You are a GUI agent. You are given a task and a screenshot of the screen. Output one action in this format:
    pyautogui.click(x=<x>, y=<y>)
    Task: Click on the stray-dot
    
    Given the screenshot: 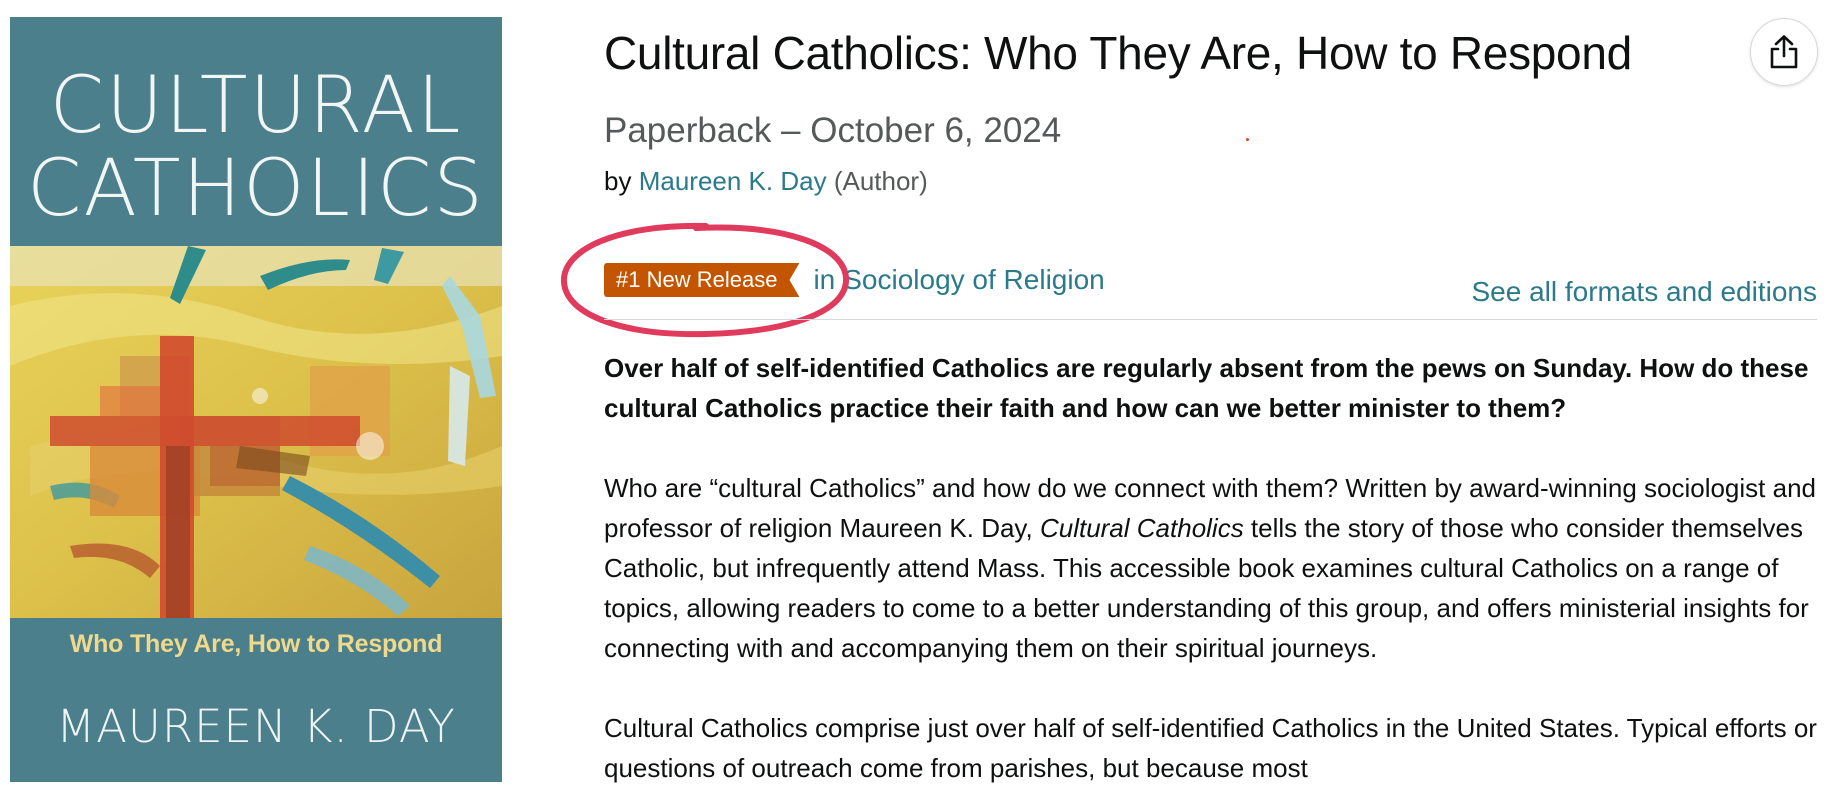 What is the action you would take?
    pyautogui.click(x=1247, y=139)
    